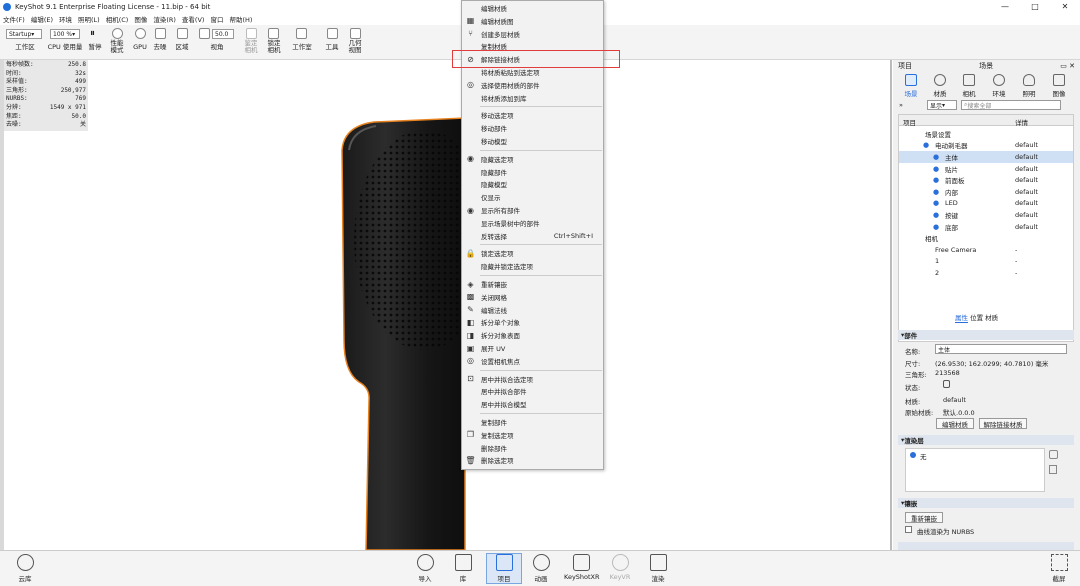 Image resolution: width=1080 pixels, height=586 pixels. I want to click on context-menu-item: 隐藏模型, so click(532, 184).